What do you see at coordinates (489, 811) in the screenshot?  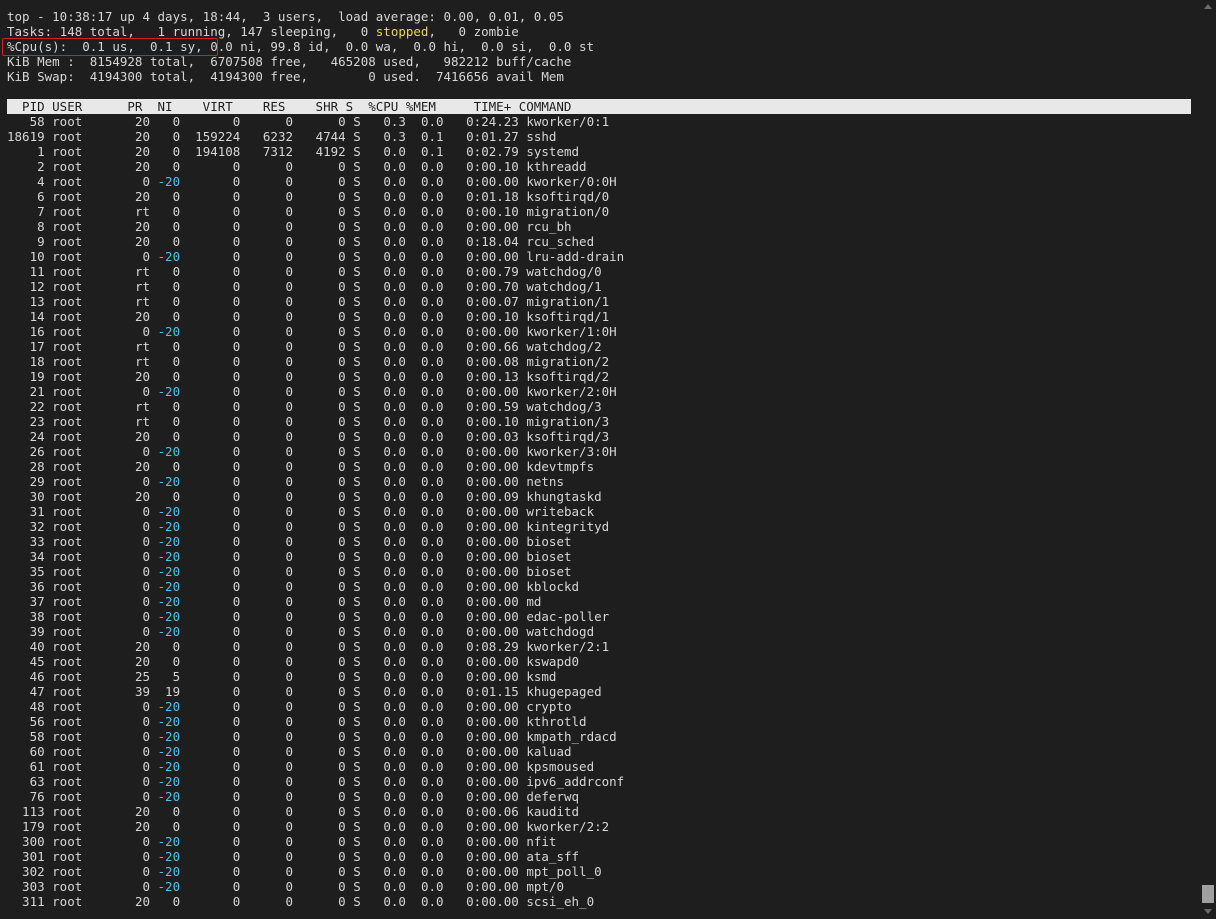 I see `process-time: 0:00.06` at bounding box center [489, 811].